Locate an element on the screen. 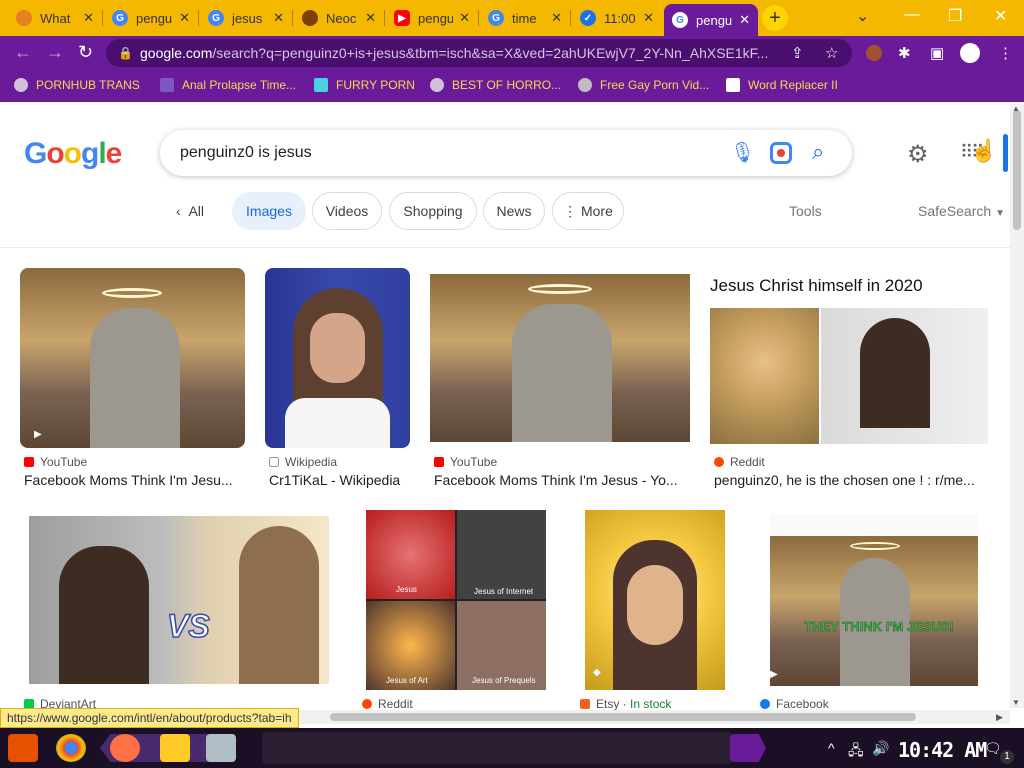  tab-more: ⋮ More is located at coordinates (588, 211).